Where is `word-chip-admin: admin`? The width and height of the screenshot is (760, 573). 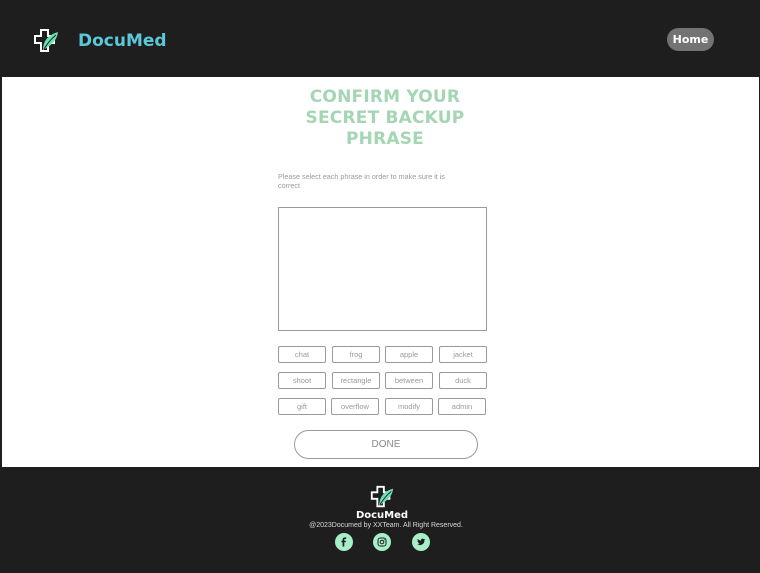
word-chip-admin: admin is located at coordinates (462, 406).